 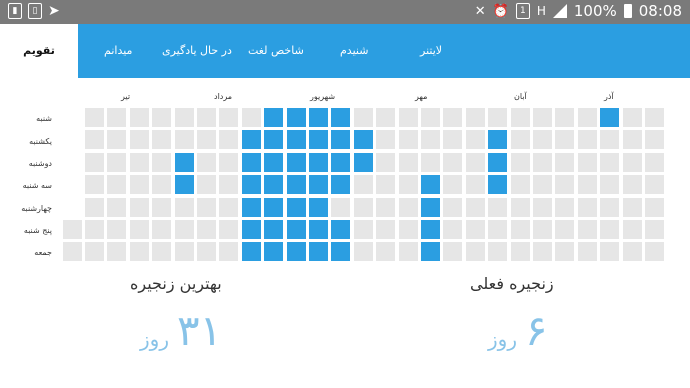 I want to click on month-label: مرداد, so click(x=223, y=96).